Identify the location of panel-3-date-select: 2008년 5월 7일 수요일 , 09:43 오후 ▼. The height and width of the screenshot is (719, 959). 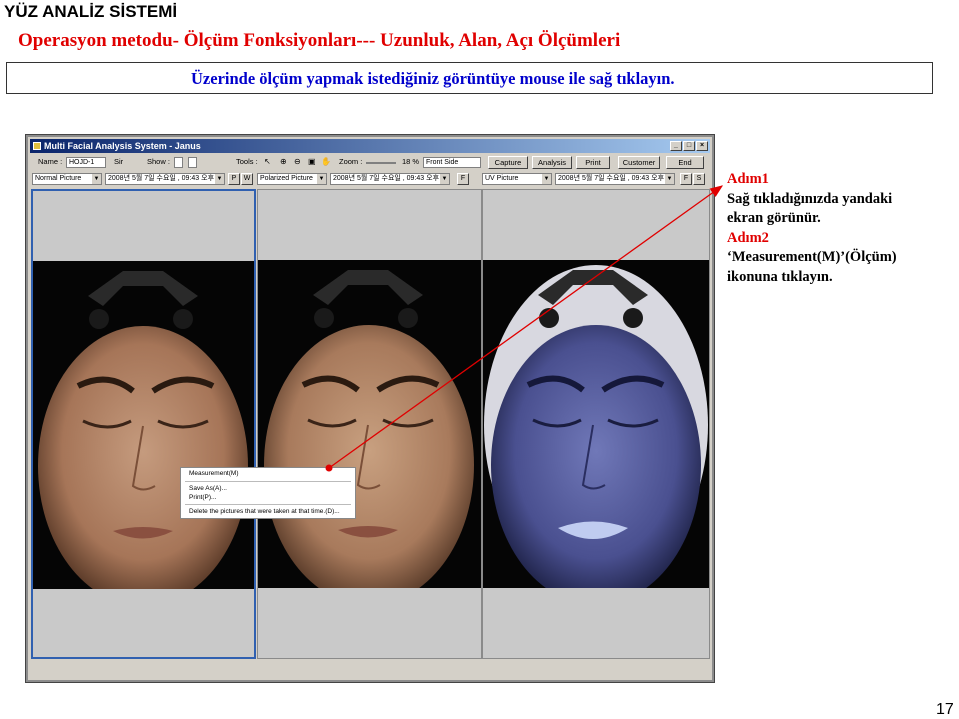
(615, 179).